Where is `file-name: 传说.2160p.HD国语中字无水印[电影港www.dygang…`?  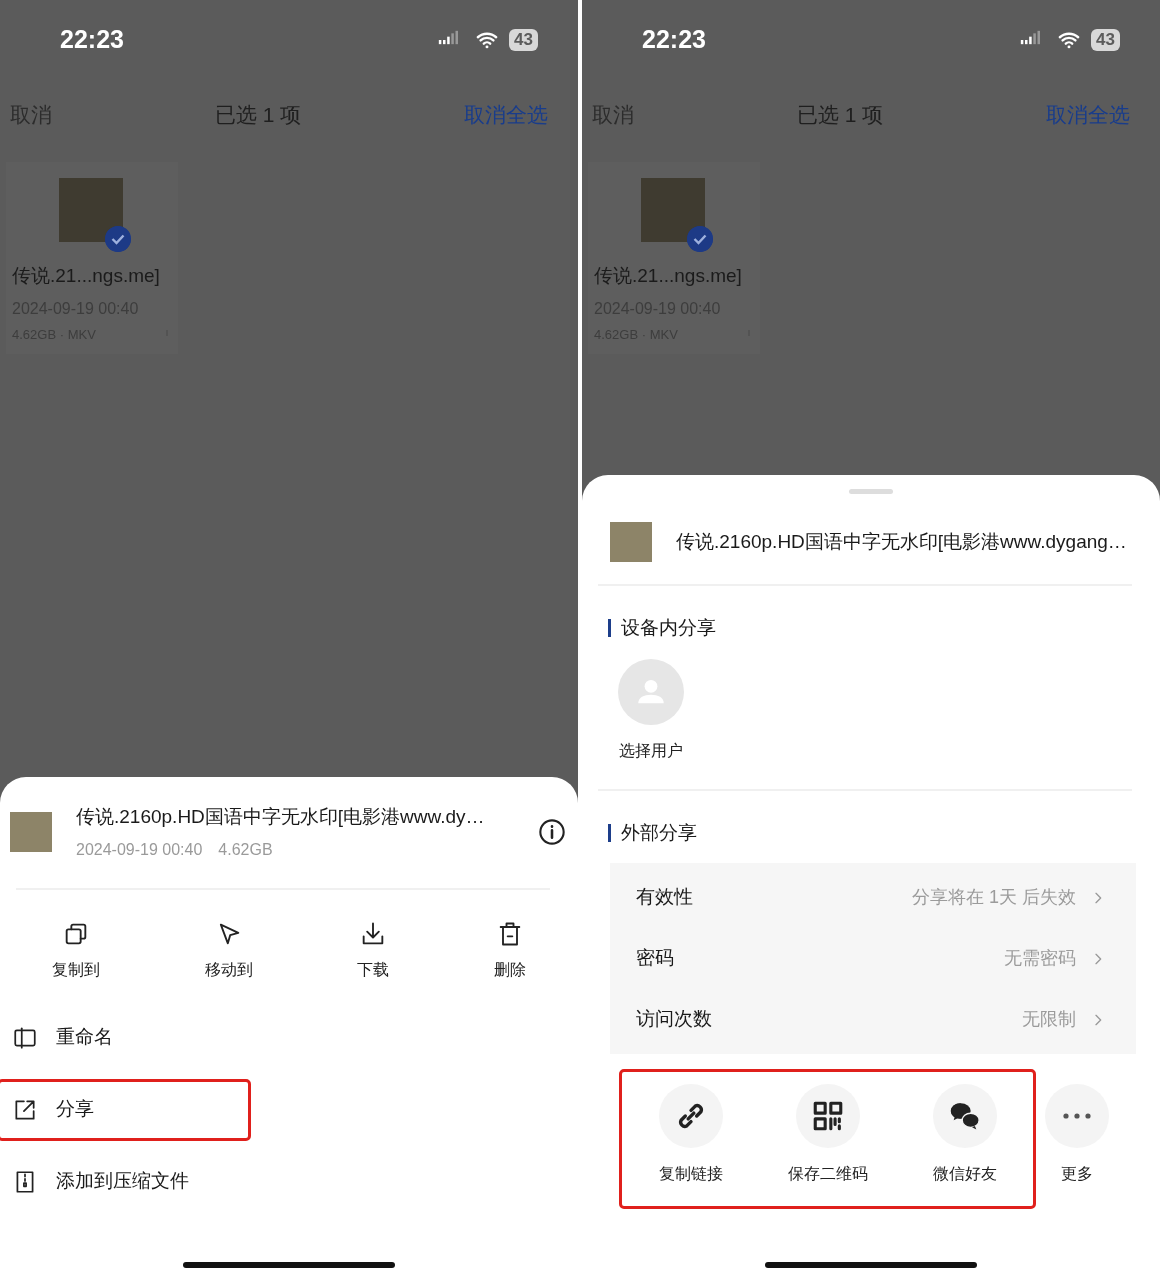
file-name: 传说.2160p.HD国语中字无水印[电影港www.dygang… is located at coordinates (901, 541).